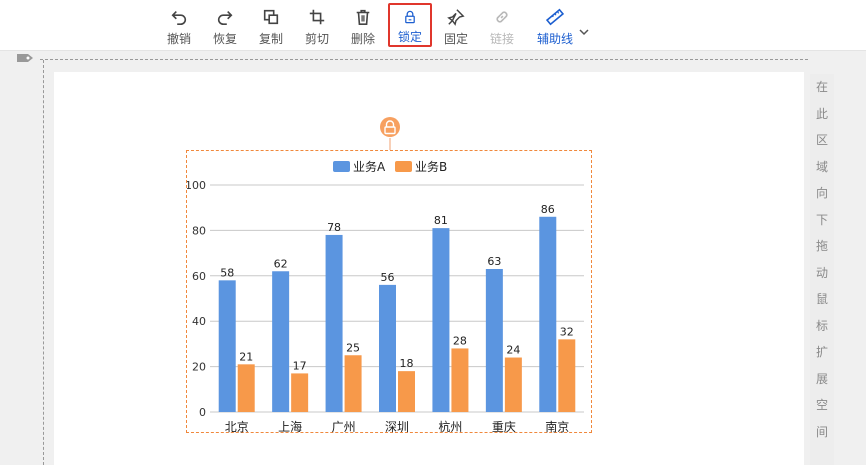 This screenshot has width=866, height=465. I want to click on lock-icon, so click(410, 17).